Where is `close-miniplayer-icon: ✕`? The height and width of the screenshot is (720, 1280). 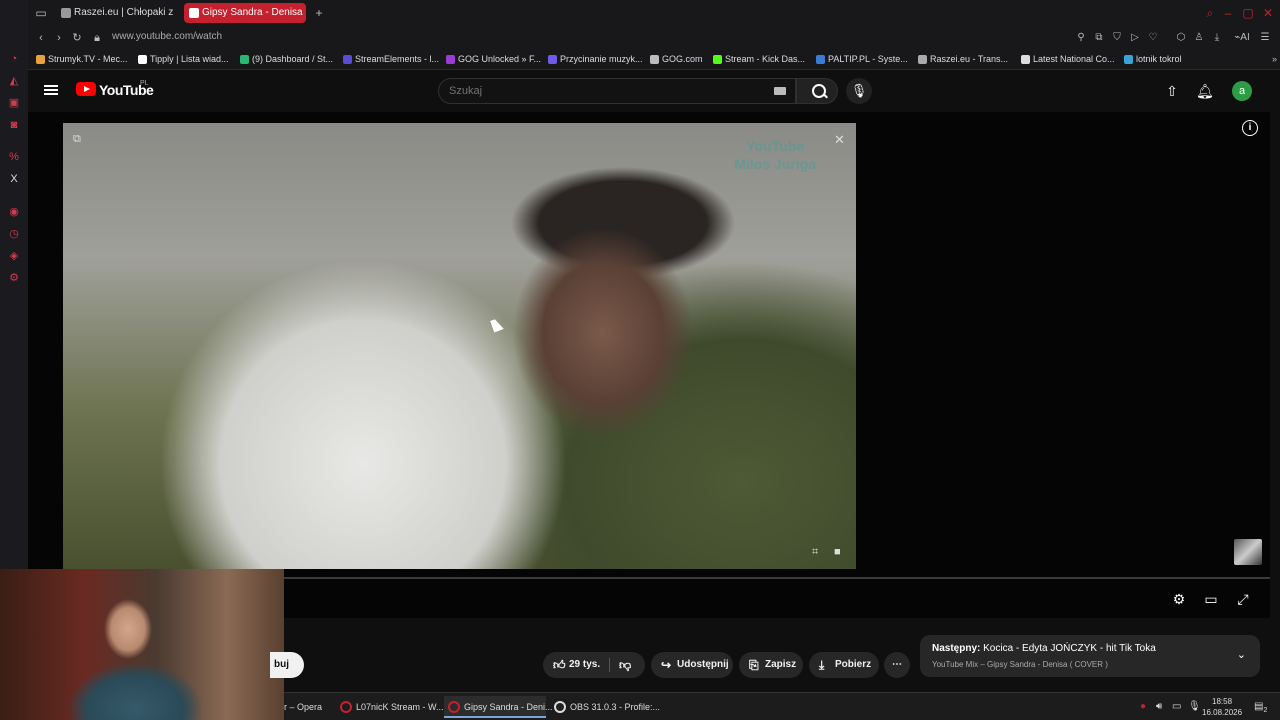
close-miniplayer-icon: ✕ is located at coordinates (839, 140).